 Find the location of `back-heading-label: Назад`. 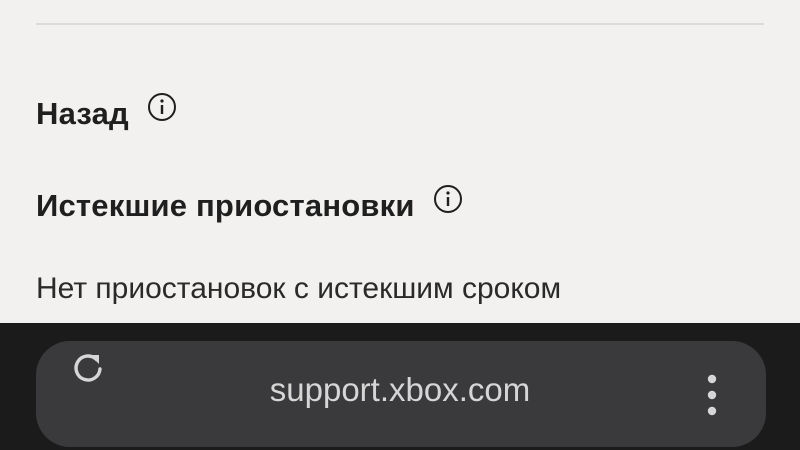

back-heading-label: Назад is located at coordinates (82, 113).